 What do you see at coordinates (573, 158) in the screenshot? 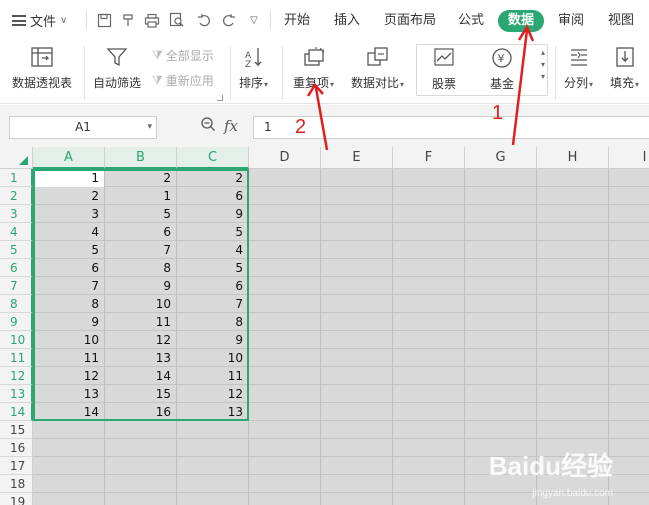
I see `column-header-h: H` at bounding box center [573, 158].